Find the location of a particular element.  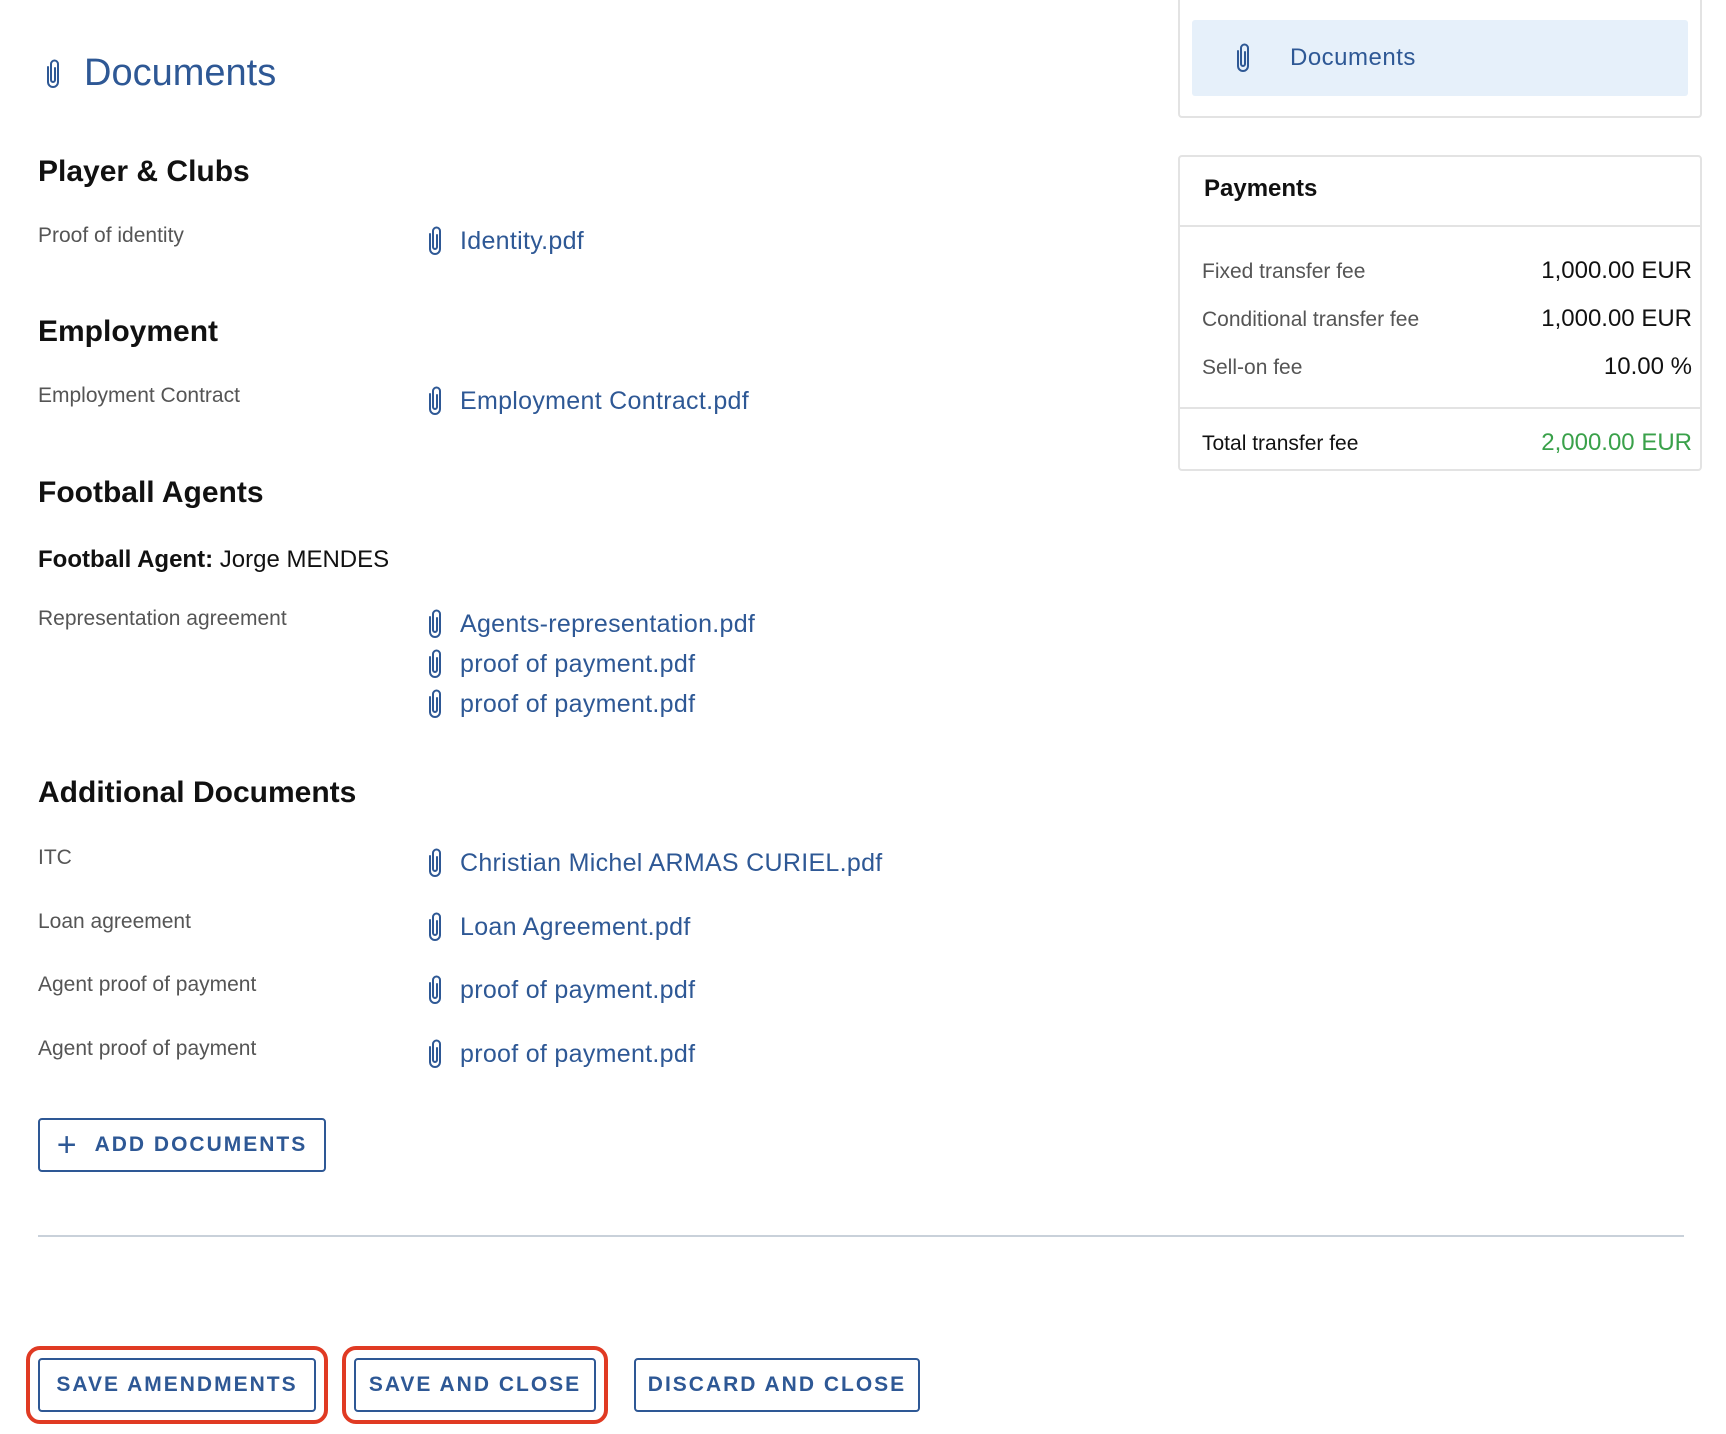

payment-label: Sell-on fee is located at coordinates (1252, 367).